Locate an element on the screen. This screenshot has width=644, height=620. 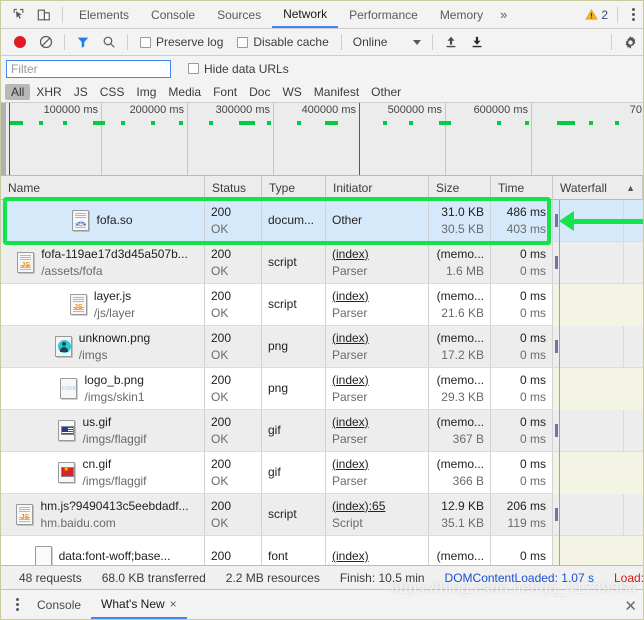
js-file-icon: JS is located at coordinates (25, 514).